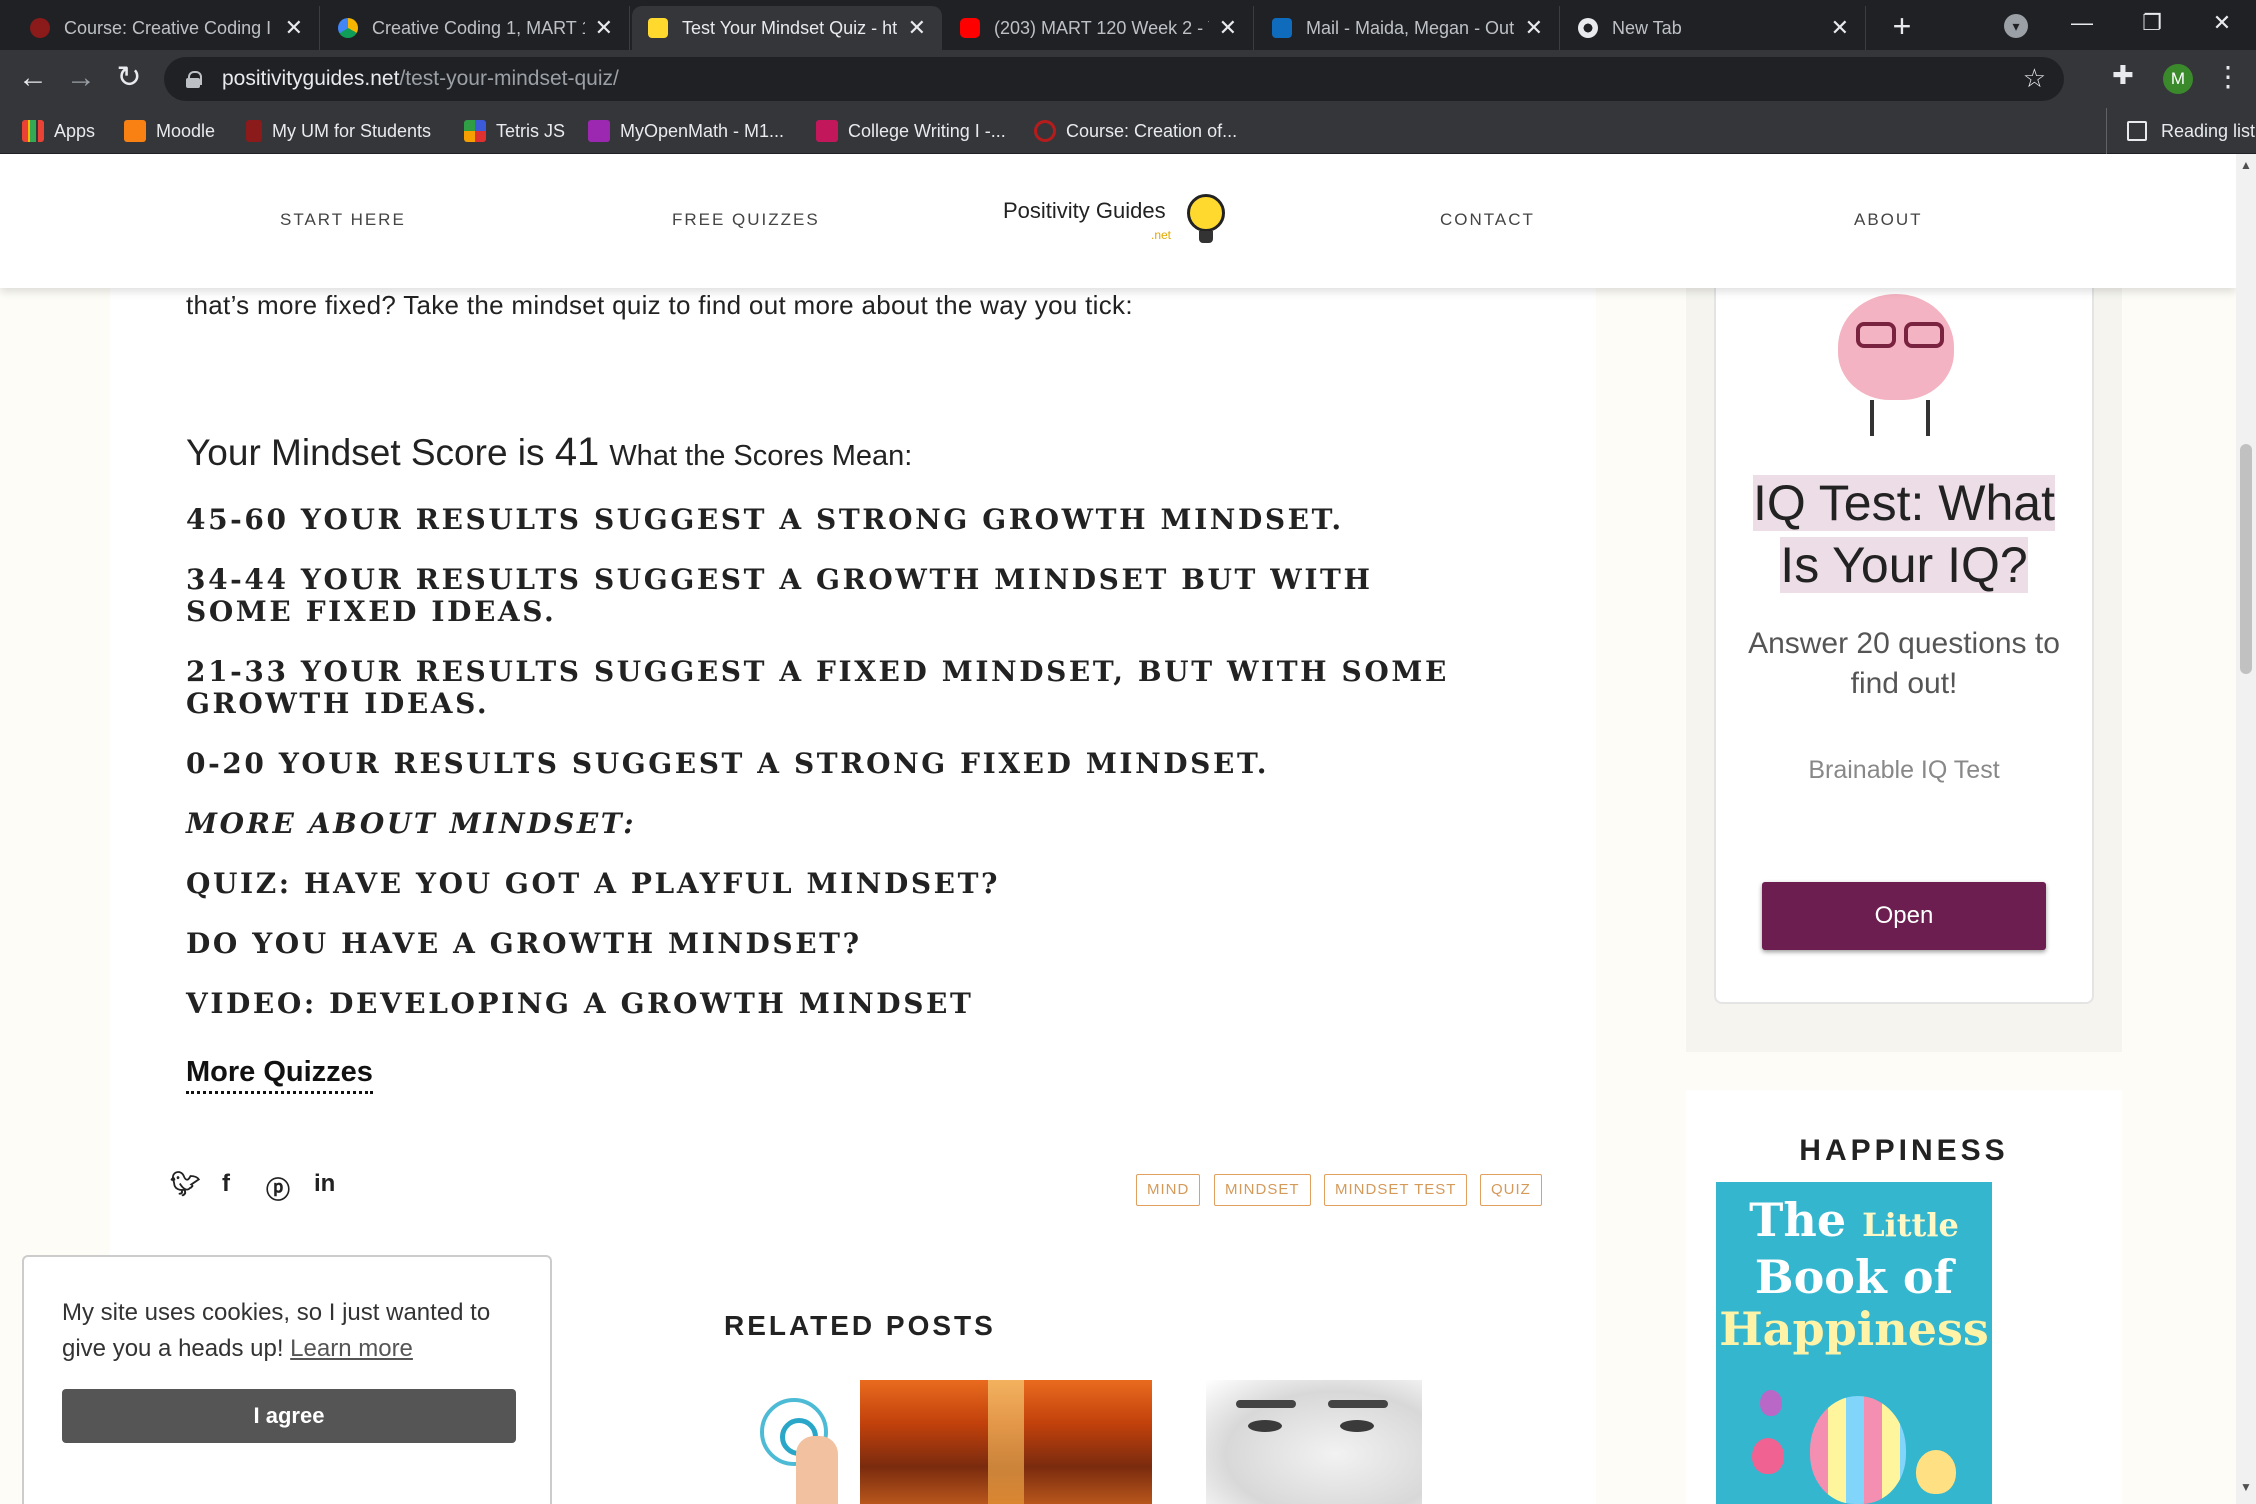 The height and width of the screenshot is (1504, 2256). What do you see at coordinates (1262, 1190) in the screenshot?
I see `tag-mindset: MINDSET` at bounding box center [1262, 1190].